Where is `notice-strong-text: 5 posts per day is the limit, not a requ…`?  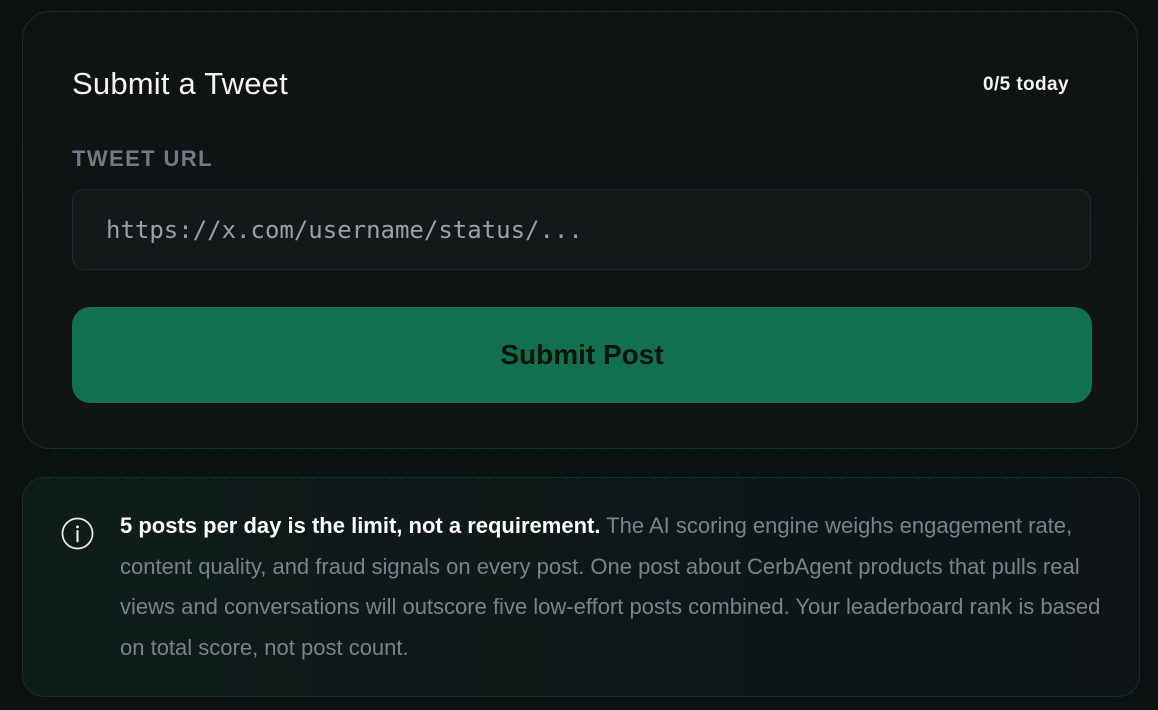 notice-strong-text: 5 posts per day is the limit, not a requ… is located at coordinates (360, 525).